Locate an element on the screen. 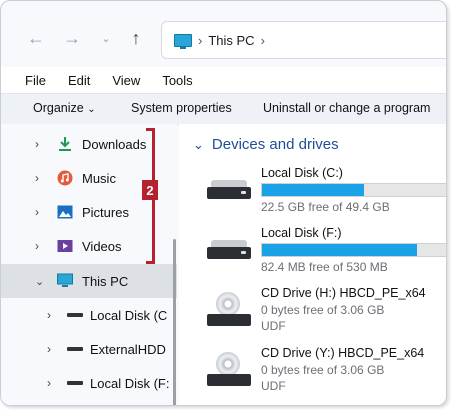 This screenshot has height=410, width=453. menu-file: File is located at coordinates (35, 80).